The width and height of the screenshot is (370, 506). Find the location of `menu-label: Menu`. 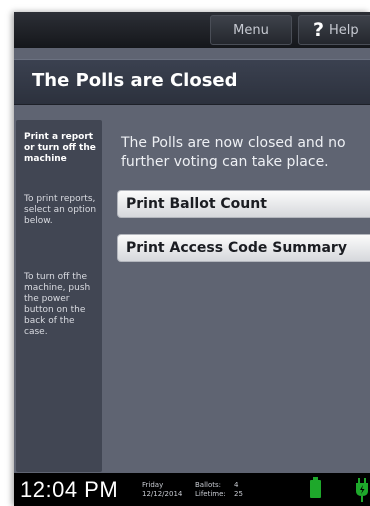

menu-label: Menu is located at coordinates (251, 30).